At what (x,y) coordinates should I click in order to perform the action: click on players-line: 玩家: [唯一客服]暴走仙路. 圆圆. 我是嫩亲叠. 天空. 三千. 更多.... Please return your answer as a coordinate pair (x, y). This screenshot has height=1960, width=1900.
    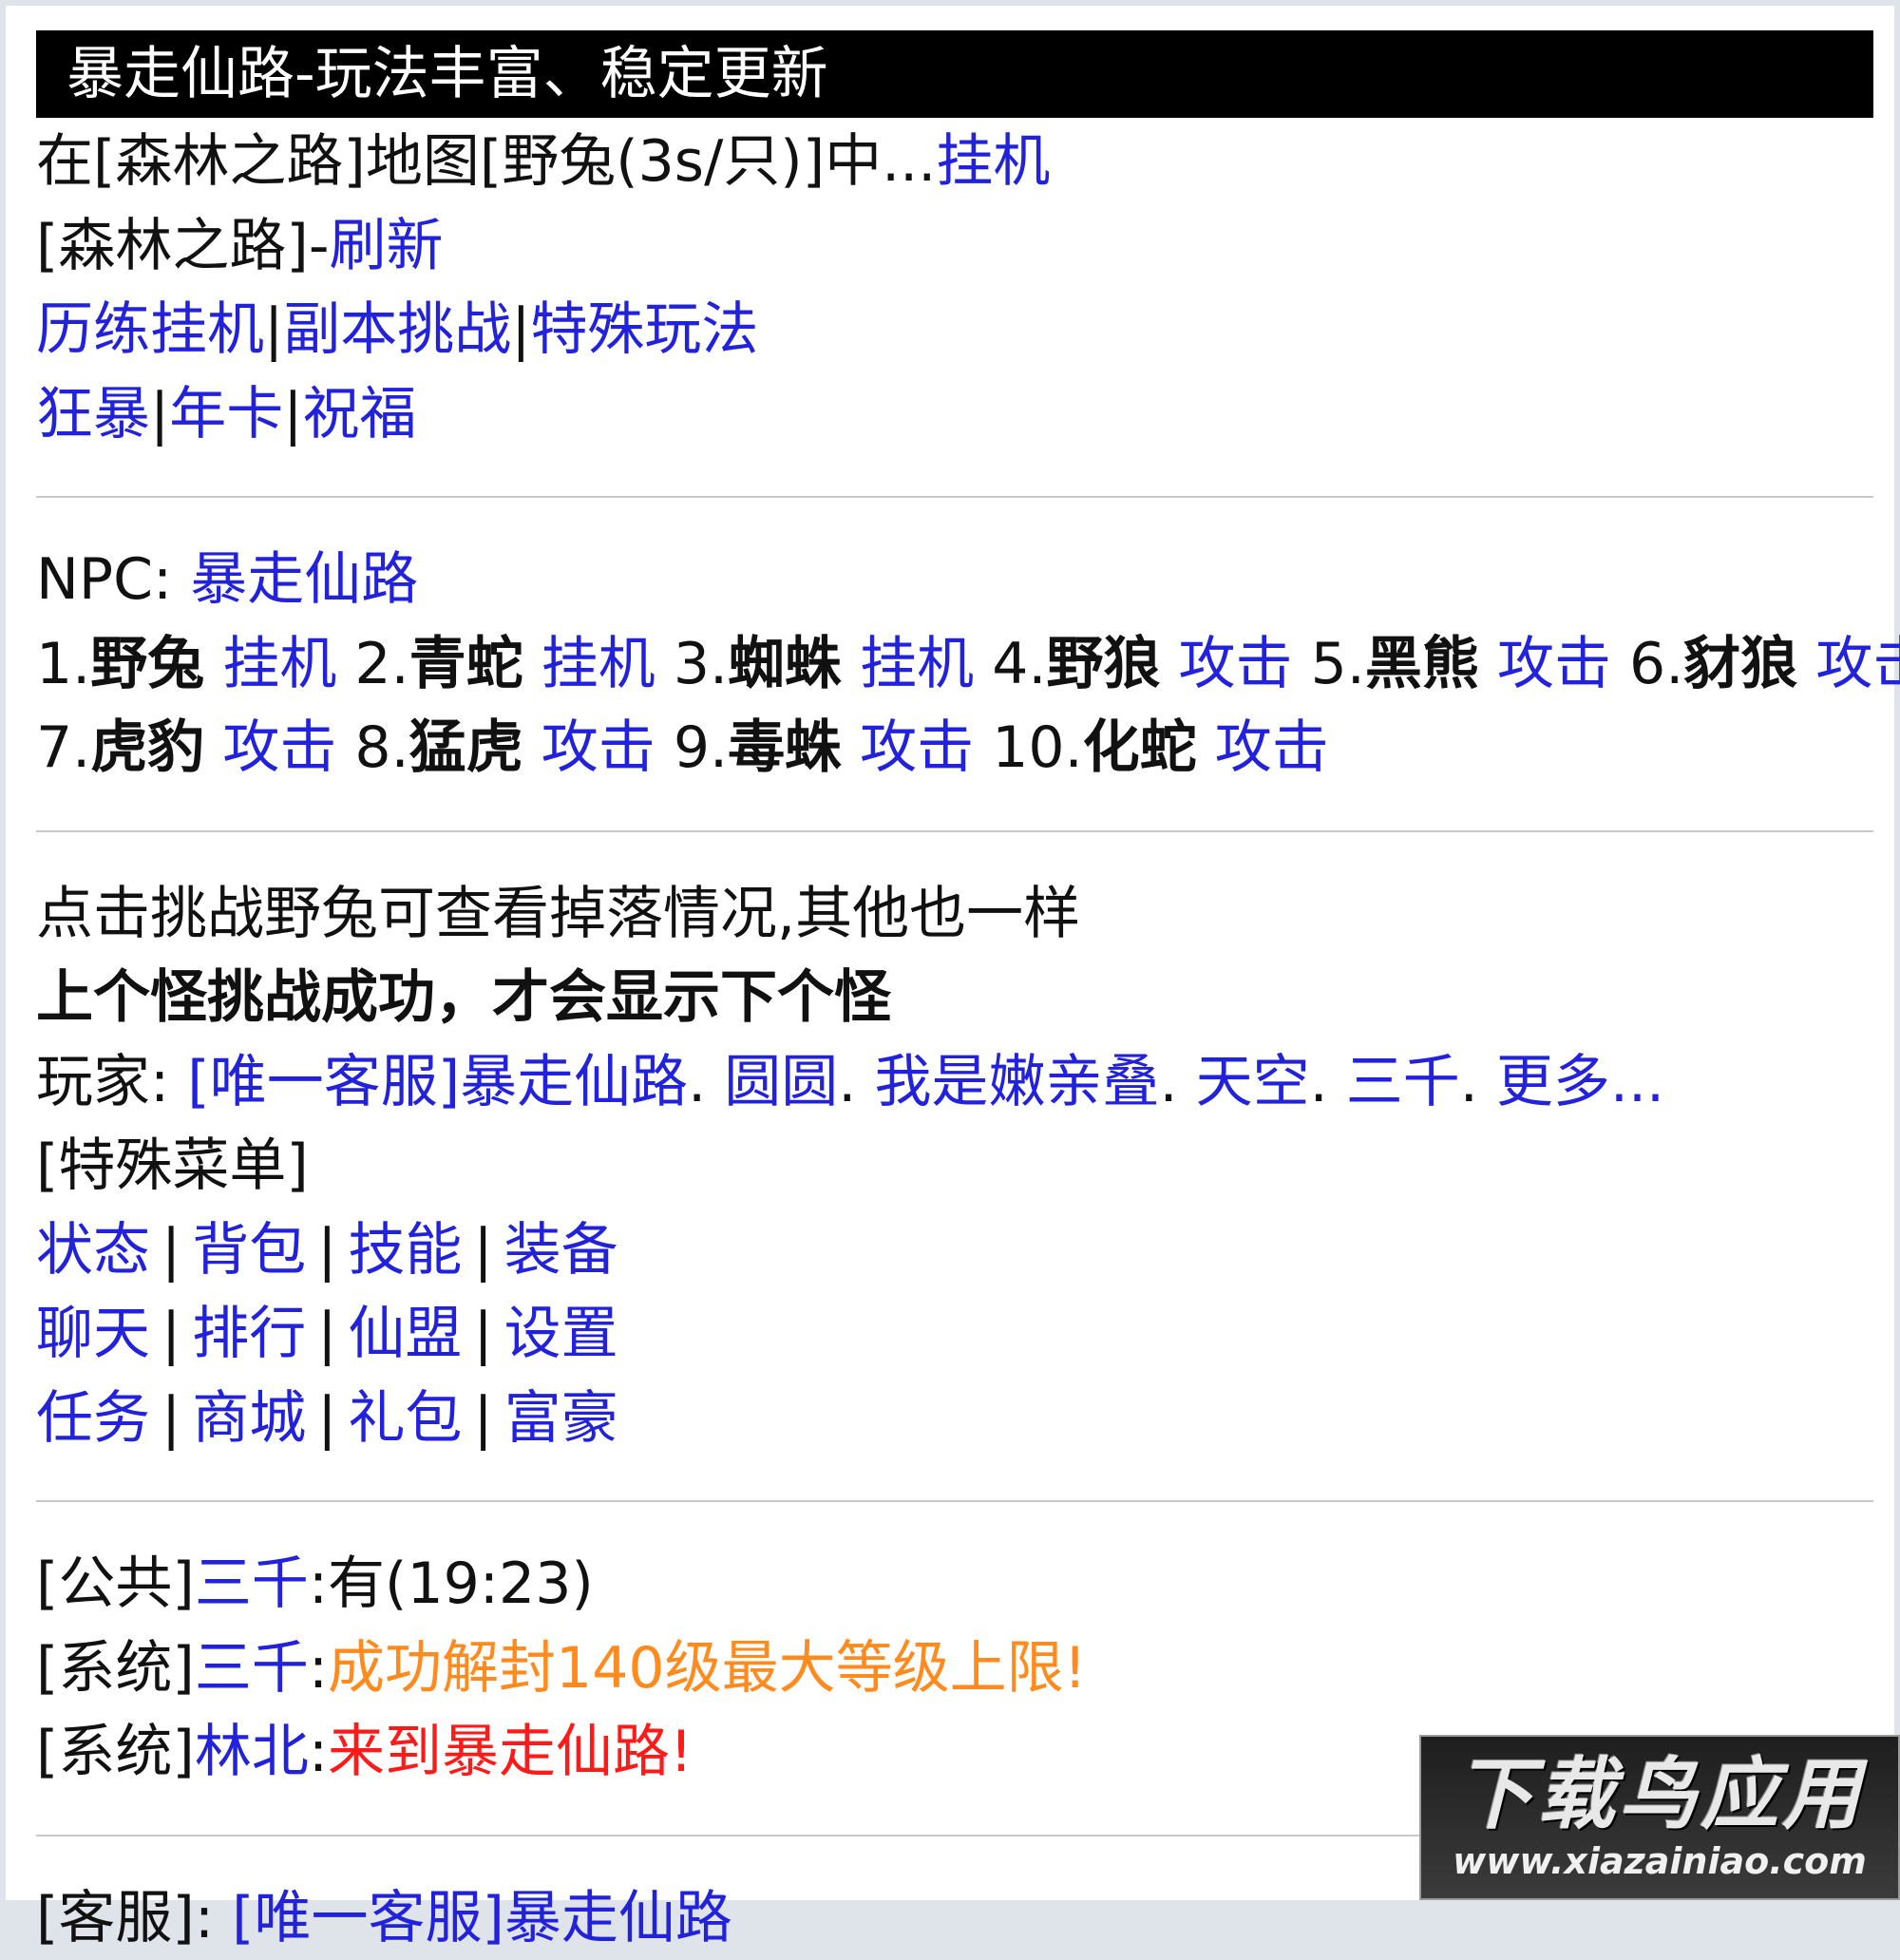
    Looking at the image, I should click on (954, 1082).